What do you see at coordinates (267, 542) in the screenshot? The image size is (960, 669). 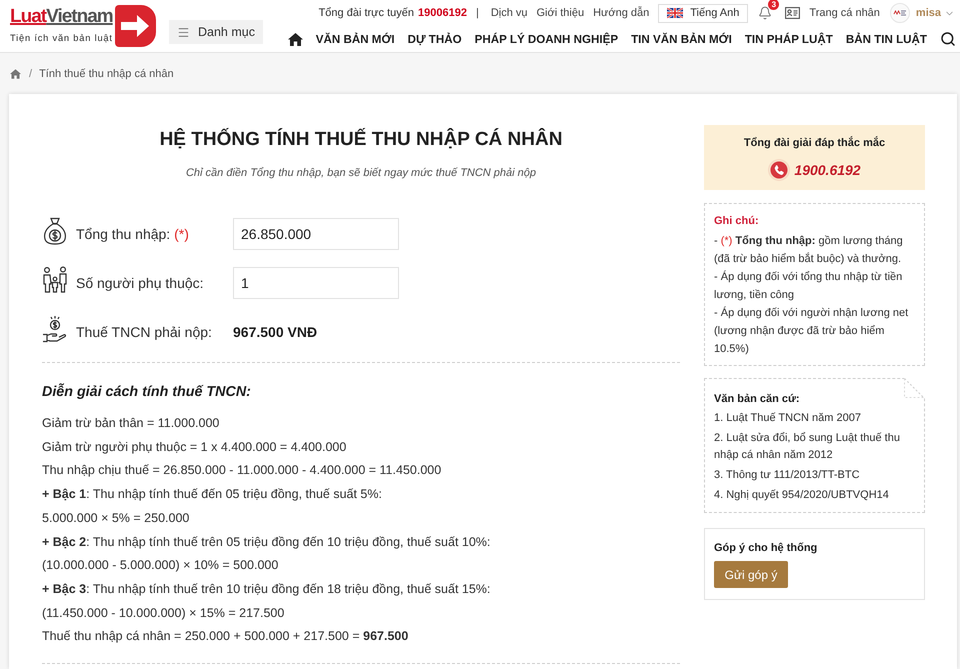 I see `explanation-line: + Bậc 2: Thu nhập tính thuế trên 05 triệu đồng đến 10 triệu đồng, thuế suất 10%:` at bounding box center [267, 542].